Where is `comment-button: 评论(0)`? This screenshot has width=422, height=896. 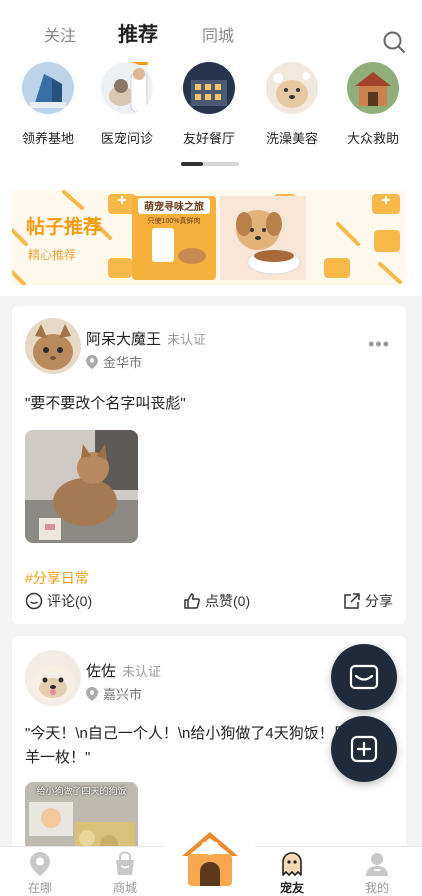 comment-button: 评论(0) is located at coordinates (58, 601).